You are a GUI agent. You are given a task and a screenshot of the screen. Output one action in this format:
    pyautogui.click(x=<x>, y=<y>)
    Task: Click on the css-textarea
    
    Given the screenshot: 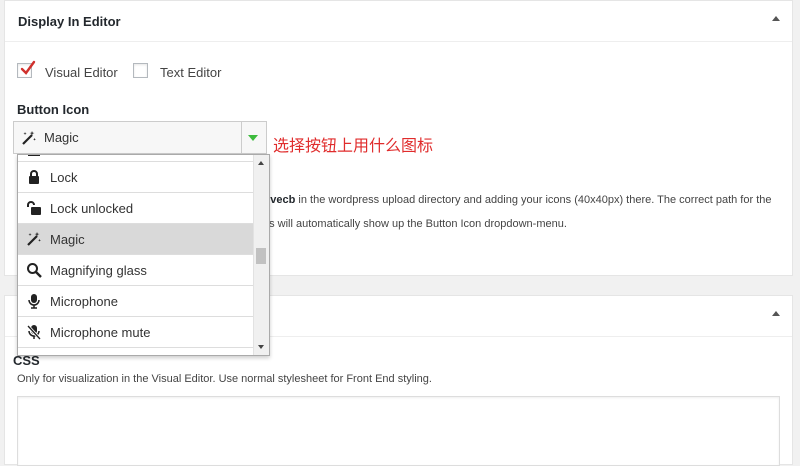 What is the action you would take?
    pyautogui.click(x=398, y=431)
    